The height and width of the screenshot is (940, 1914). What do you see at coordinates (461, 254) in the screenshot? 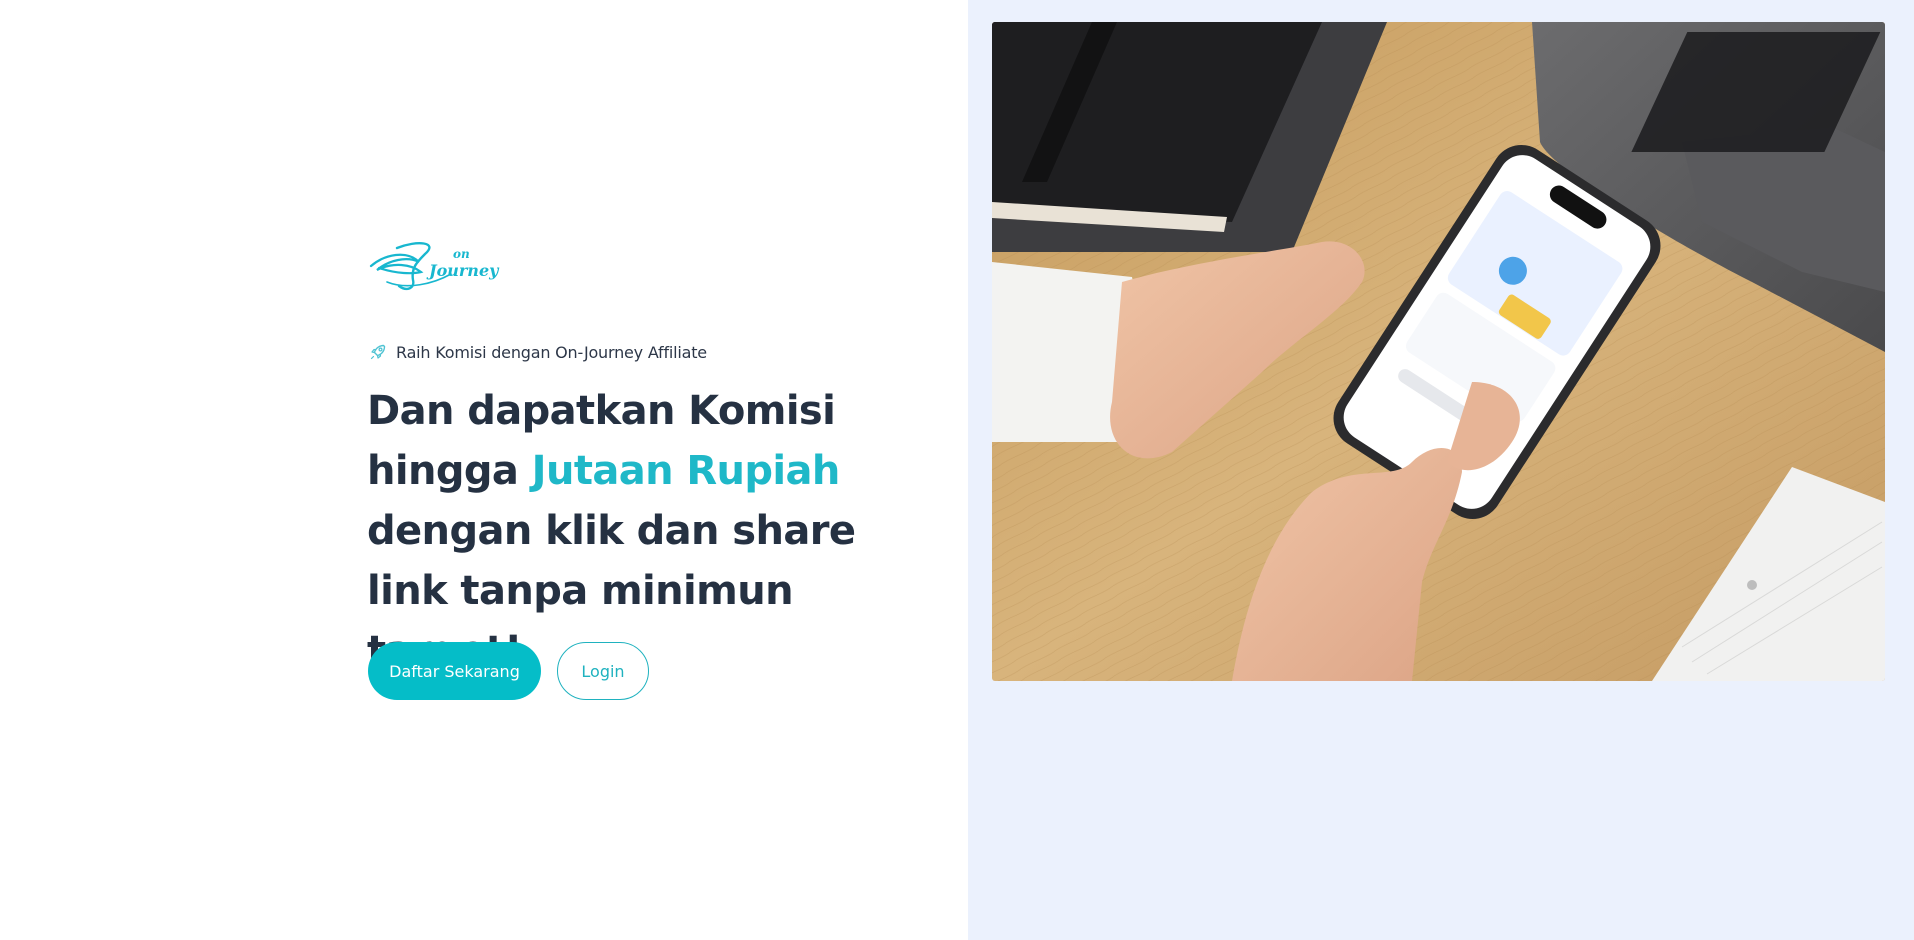
I see `logo-text-on: on` at bounding box center [461, 254].